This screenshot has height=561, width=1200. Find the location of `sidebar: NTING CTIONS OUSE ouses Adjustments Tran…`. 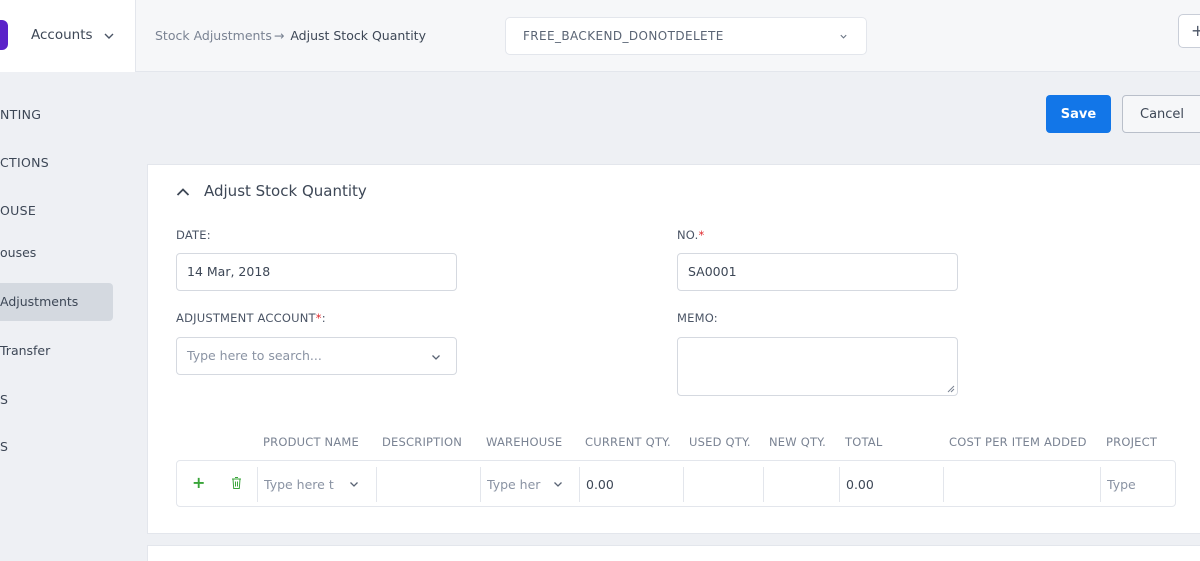

sidebar: NTING CTIONS OUSE ouses Adjustments Tran… is located at coordinates (68, 316).